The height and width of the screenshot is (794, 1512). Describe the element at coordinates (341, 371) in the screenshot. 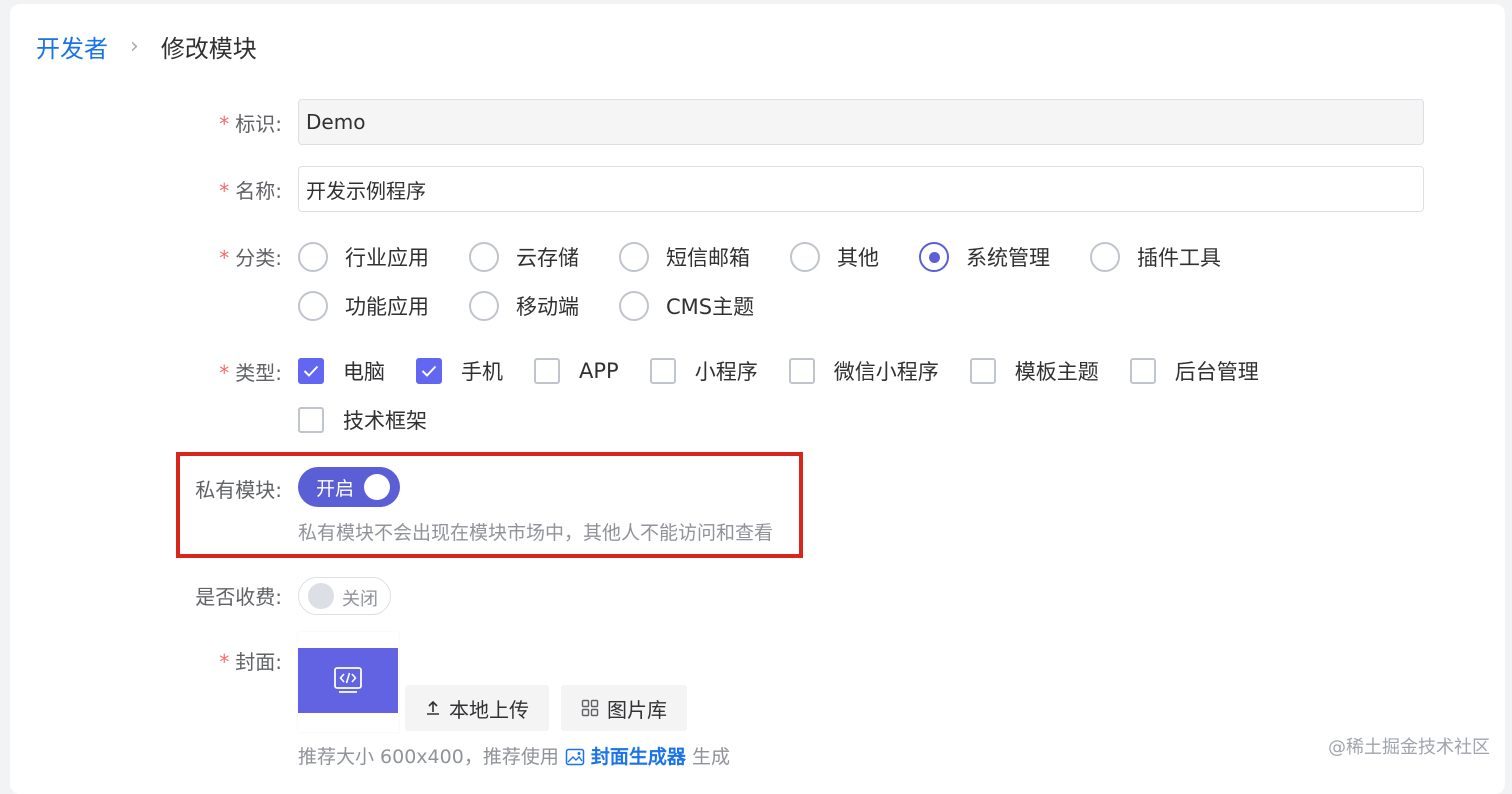

I see `type-checkbox-pc: 电脑` at that location.